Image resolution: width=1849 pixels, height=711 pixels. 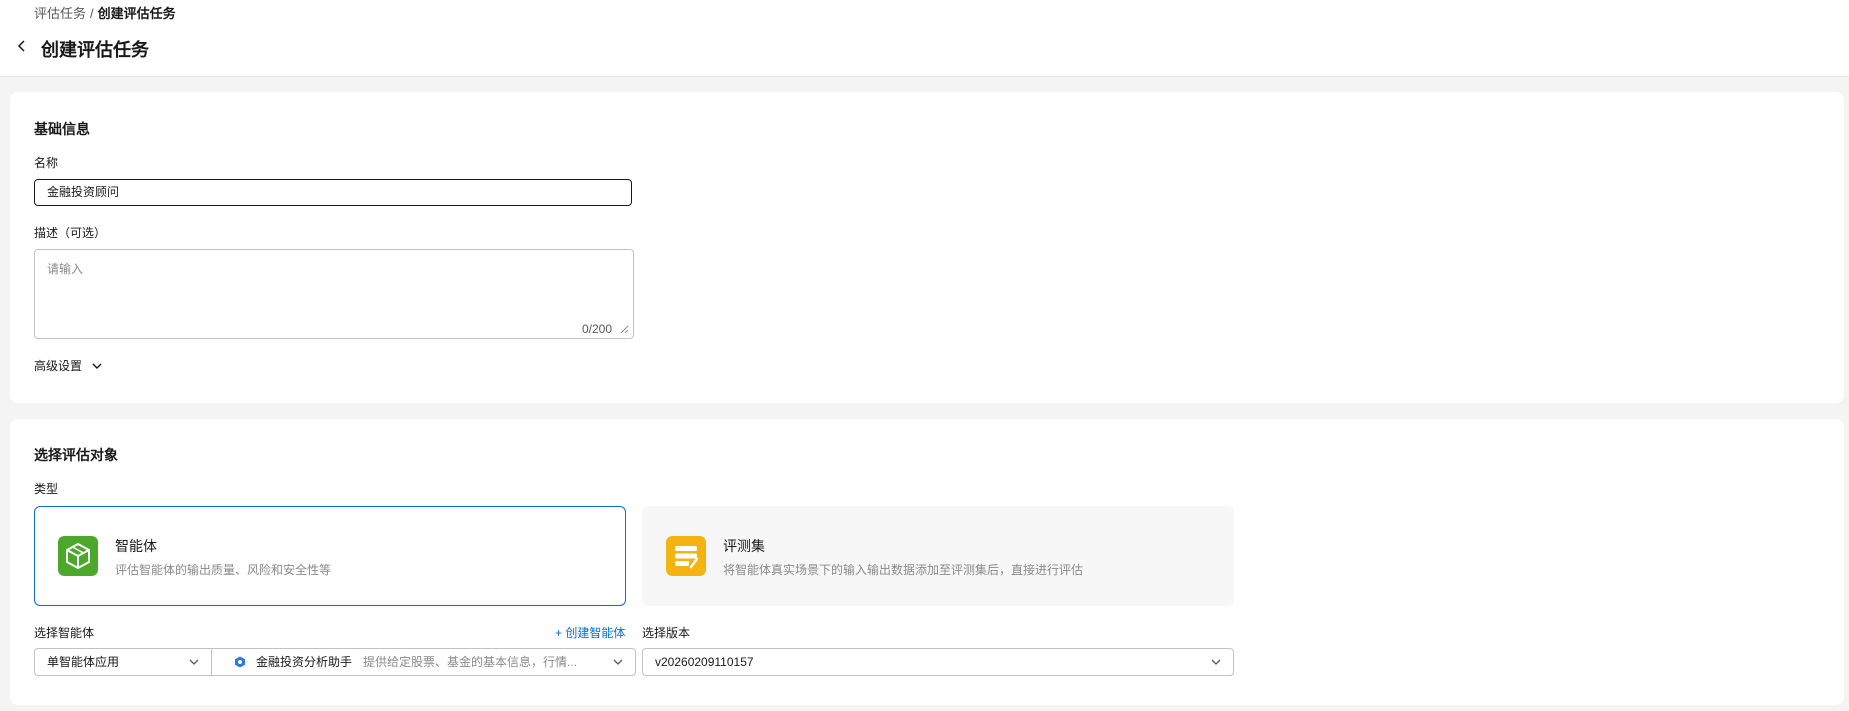 I want to click on agent-name: 金融投资分析助手, so click(x=304, y=662).